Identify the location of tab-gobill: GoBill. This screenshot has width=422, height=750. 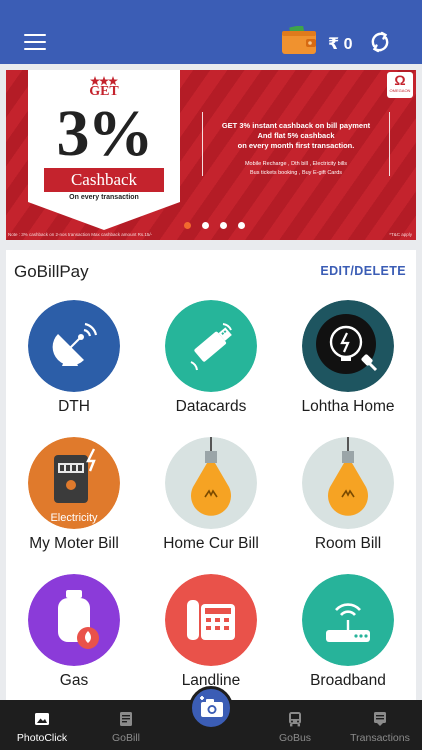
(126, 725).